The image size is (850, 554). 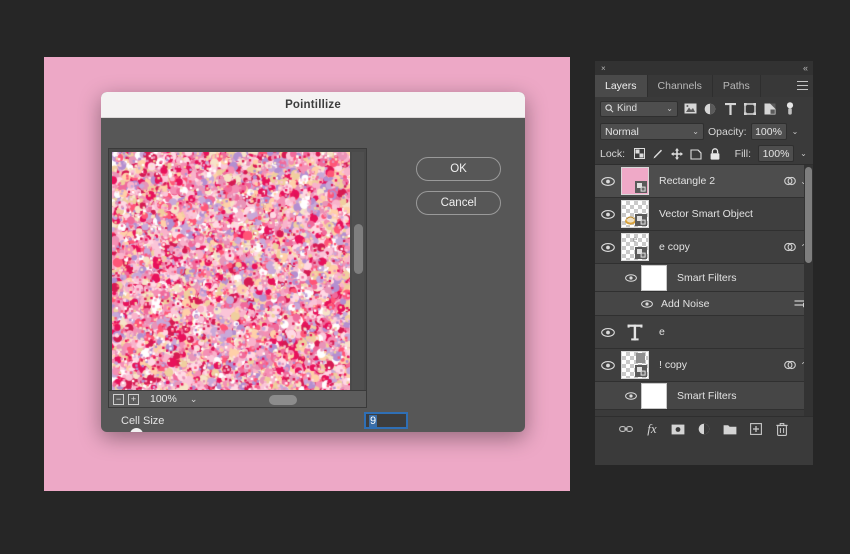 What do you see at coordinates (136, 430) in the screenshot?
I see `cell-size-slider-handle` at bounding box center [136, 430].